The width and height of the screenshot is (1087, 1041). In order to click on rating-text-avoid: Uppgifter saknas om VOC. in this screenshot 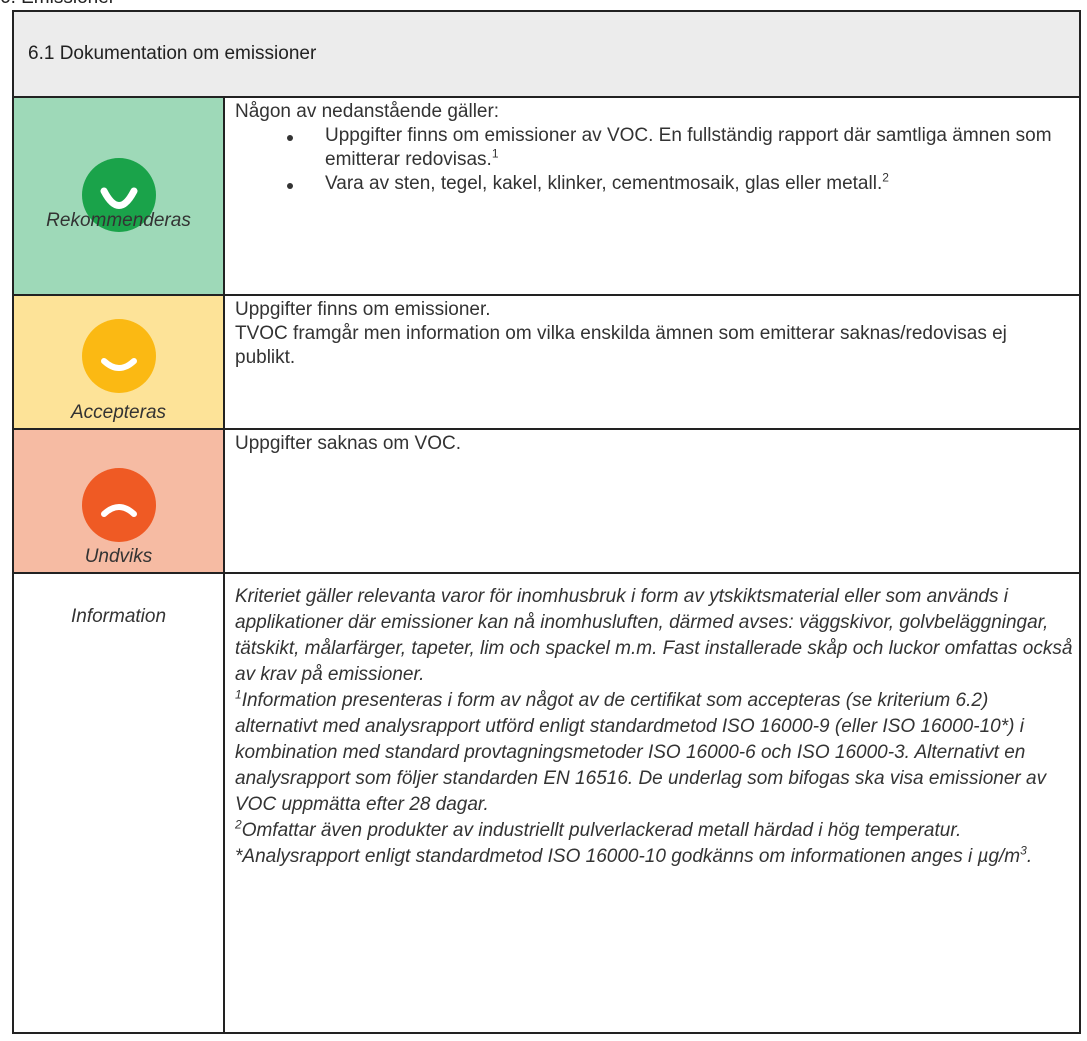, I will do `click(652, 501)`.